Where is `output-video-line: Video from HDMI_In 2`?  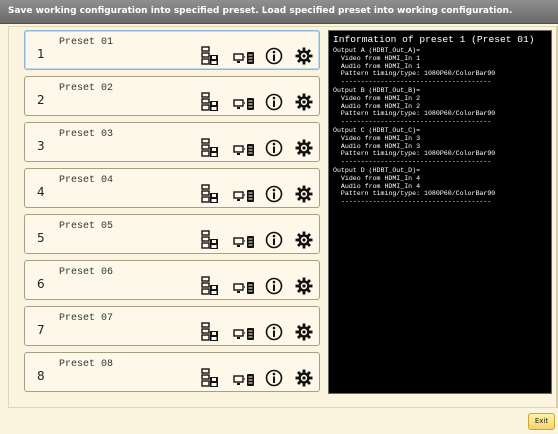
output-video-line: Video from HDMI_In 2 is located at coordinates (377, 98).